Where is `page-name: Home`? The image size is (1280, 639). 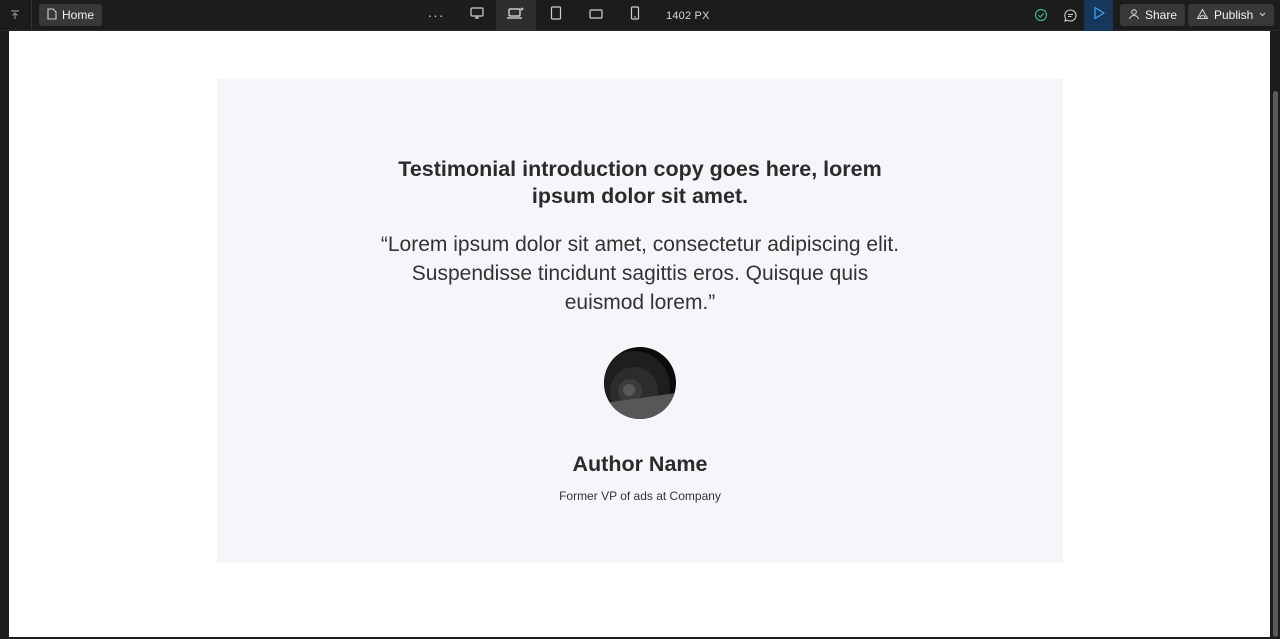 page-name: Home is located at coordinates (78, 15).